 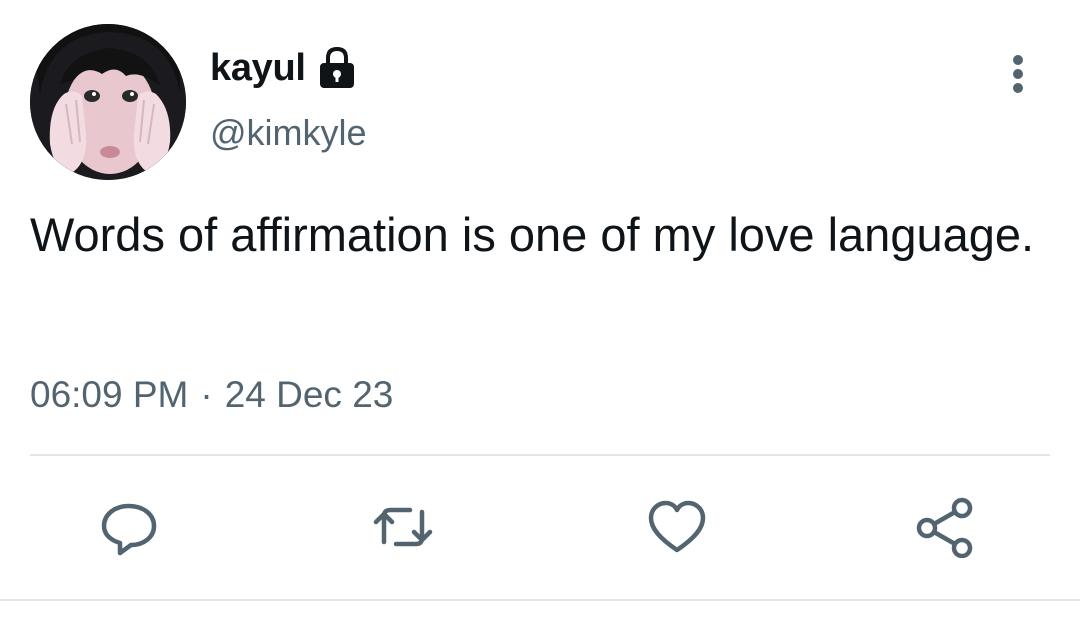 I want to click on display-name-row: kayul, so click(x=284, y=68).